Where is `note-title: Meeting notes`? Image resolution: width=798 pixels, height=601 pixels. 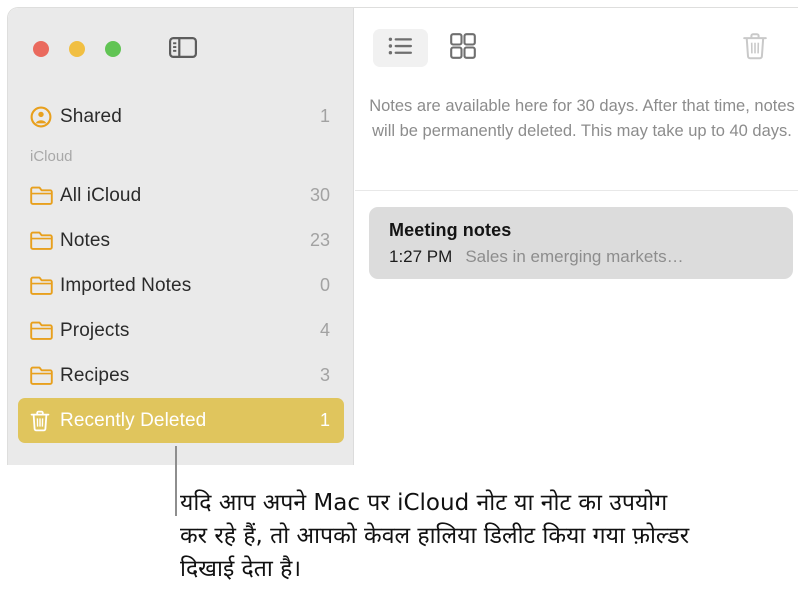 note-title: Meeting notes is located at coordinates (450, 230).